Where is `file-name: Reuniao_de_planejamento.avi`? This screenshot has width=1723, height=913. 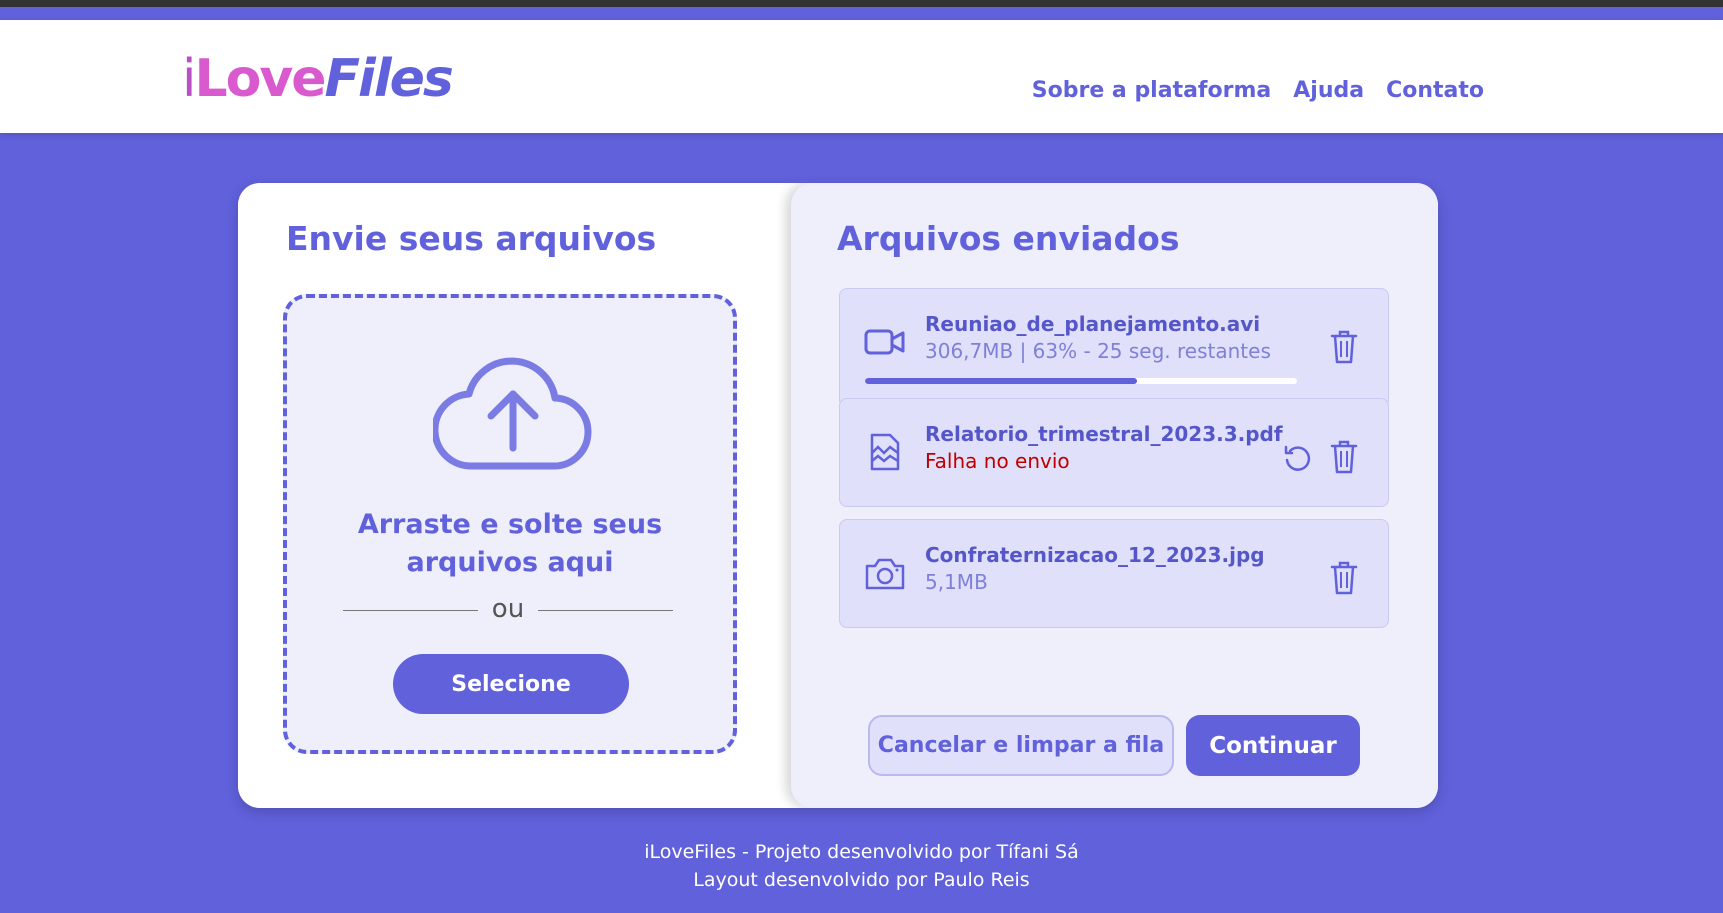 file-name: Reuniao_de_planejamento.avi is located at coordinates (1093, 324).